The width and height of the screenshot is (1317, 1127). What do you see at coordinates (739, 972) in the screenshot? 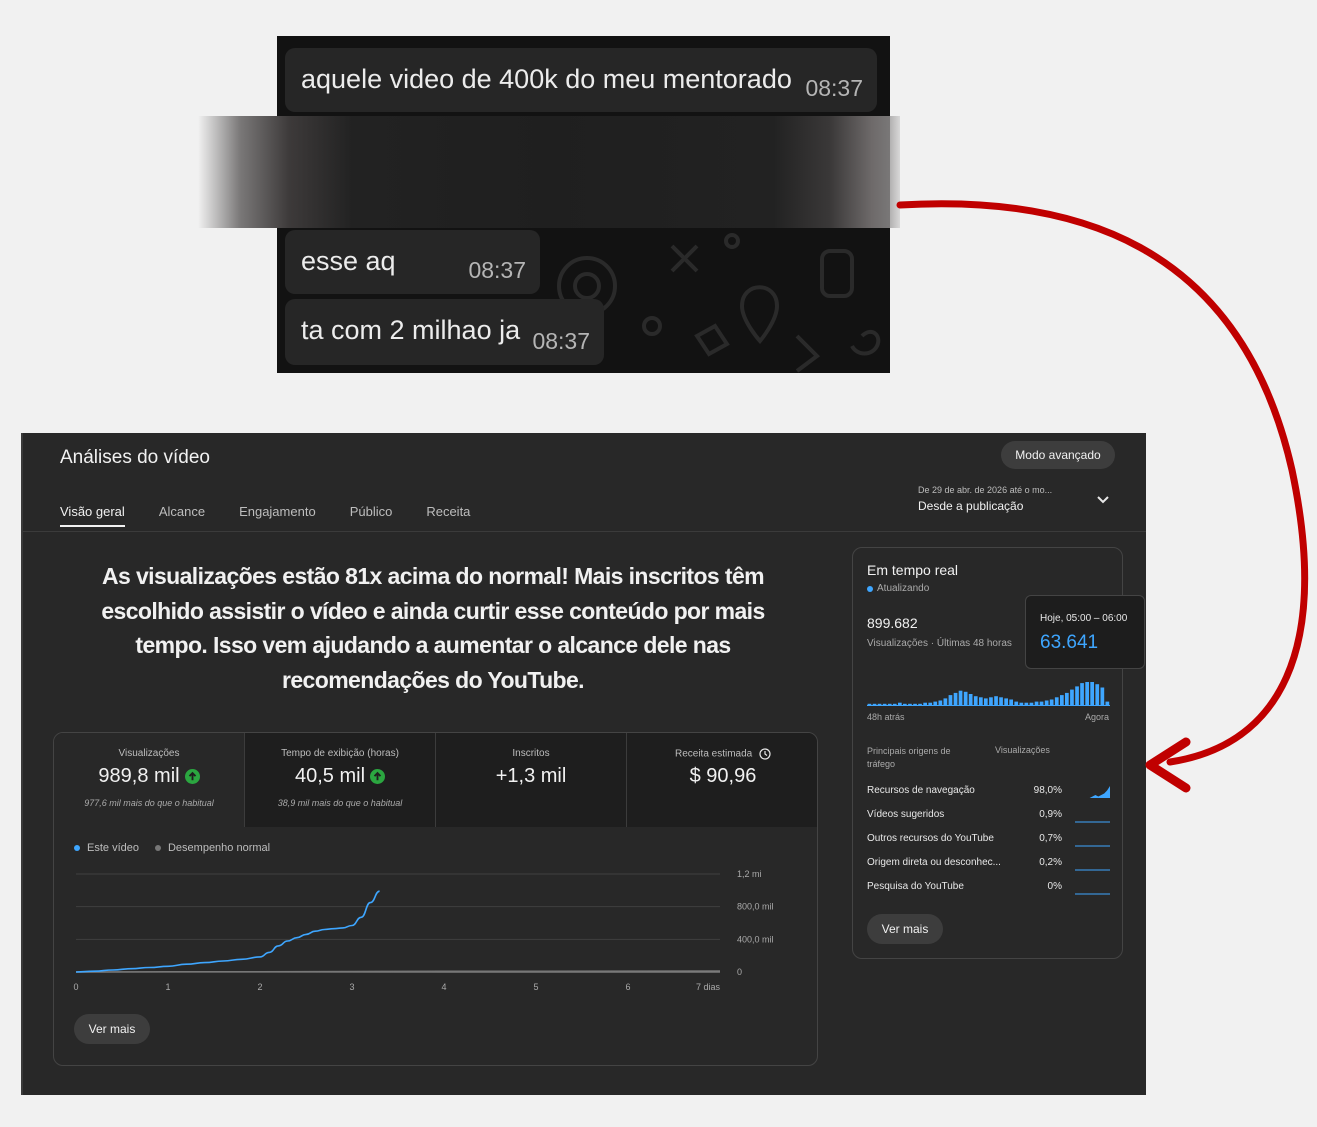
I see `y-tick-label: 0` at bounding box center [739, 972].